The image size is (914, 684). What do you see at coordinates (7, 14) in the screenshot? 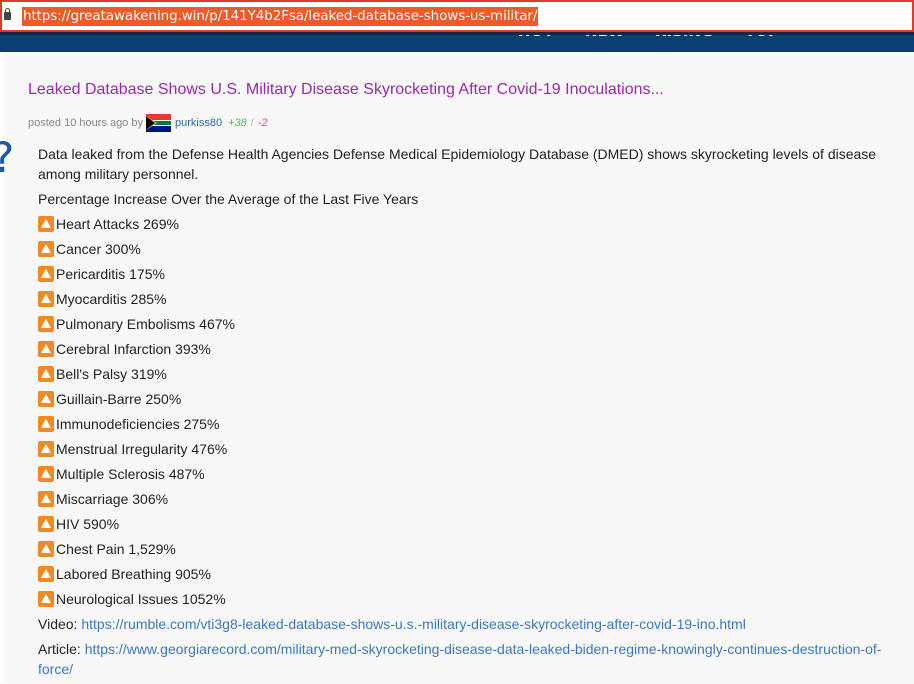
I see `lock-icon` at bounding box center [7, 14].